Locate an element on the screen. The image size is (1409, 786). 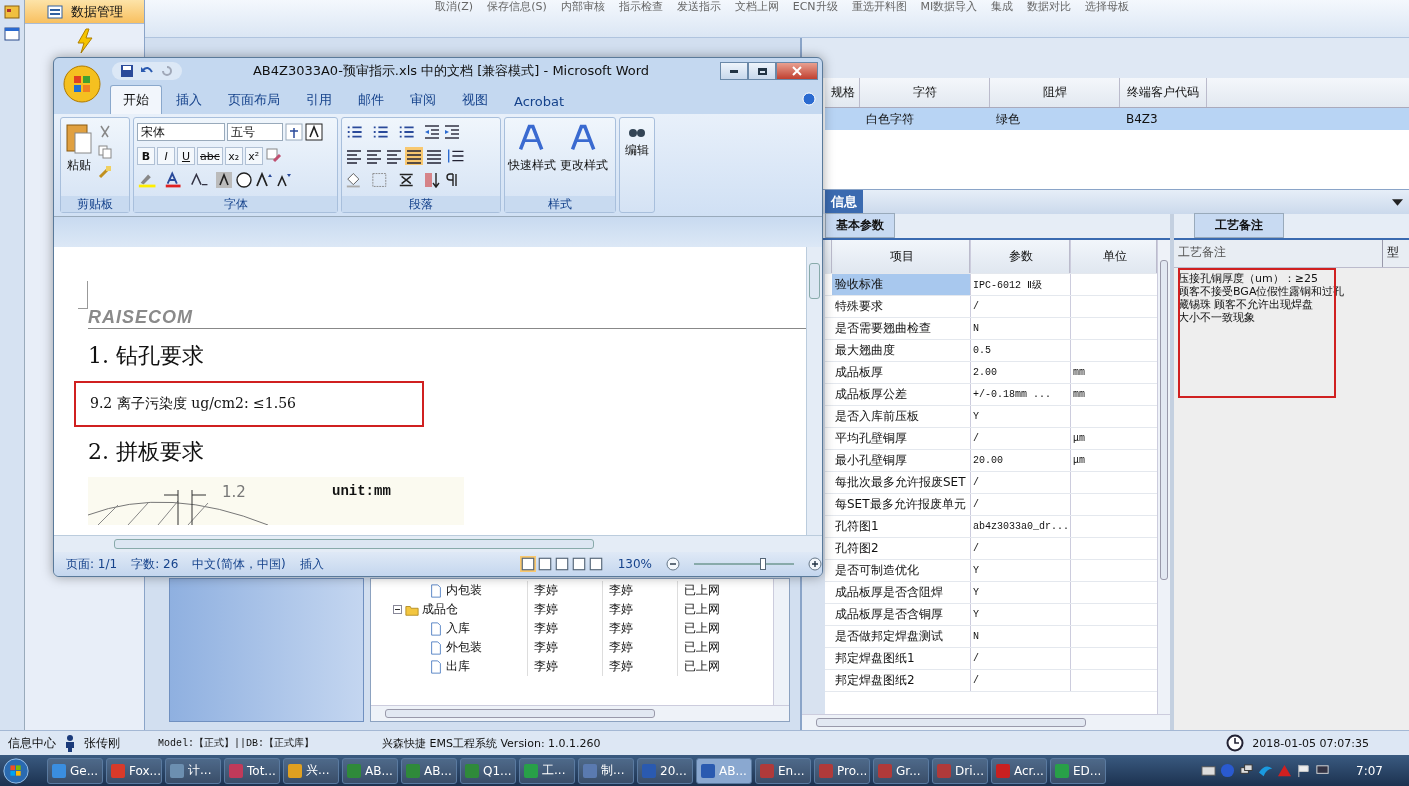
column-header: 项目 is located at coordinates (901, 256).